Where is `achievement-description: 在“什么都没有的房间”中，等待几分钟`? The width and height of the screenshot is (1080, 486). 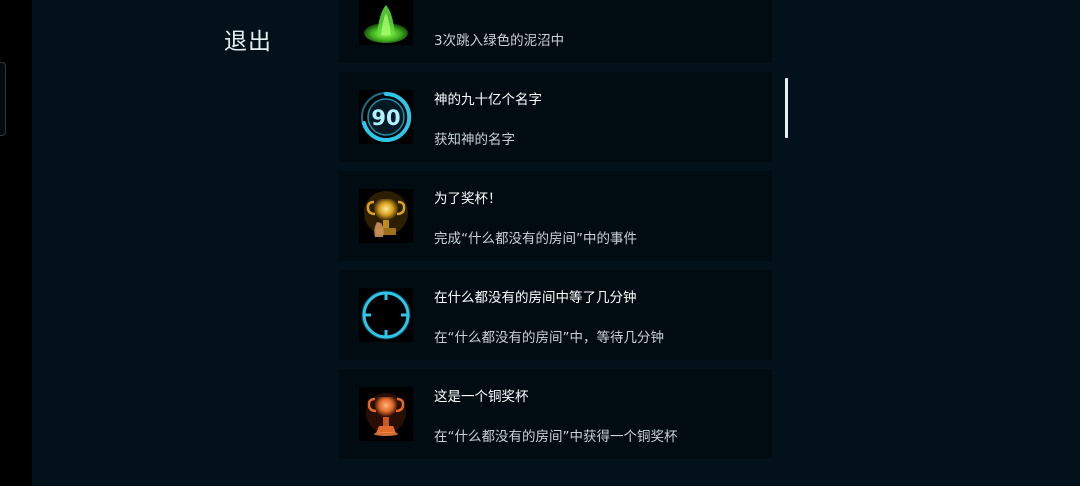 achievement-description: 在“什么都没有的房间”中，等待几分钟 is located at coordinates (549, 338).